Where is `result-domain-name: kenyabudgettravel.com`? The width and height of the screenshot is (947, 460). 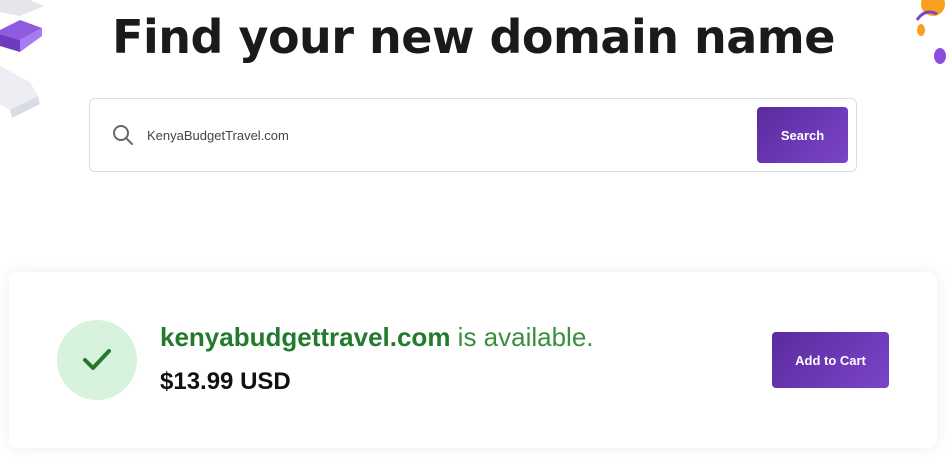
result-domain-name: kenyabudgettravel.com is located at coordinates (305, 337).